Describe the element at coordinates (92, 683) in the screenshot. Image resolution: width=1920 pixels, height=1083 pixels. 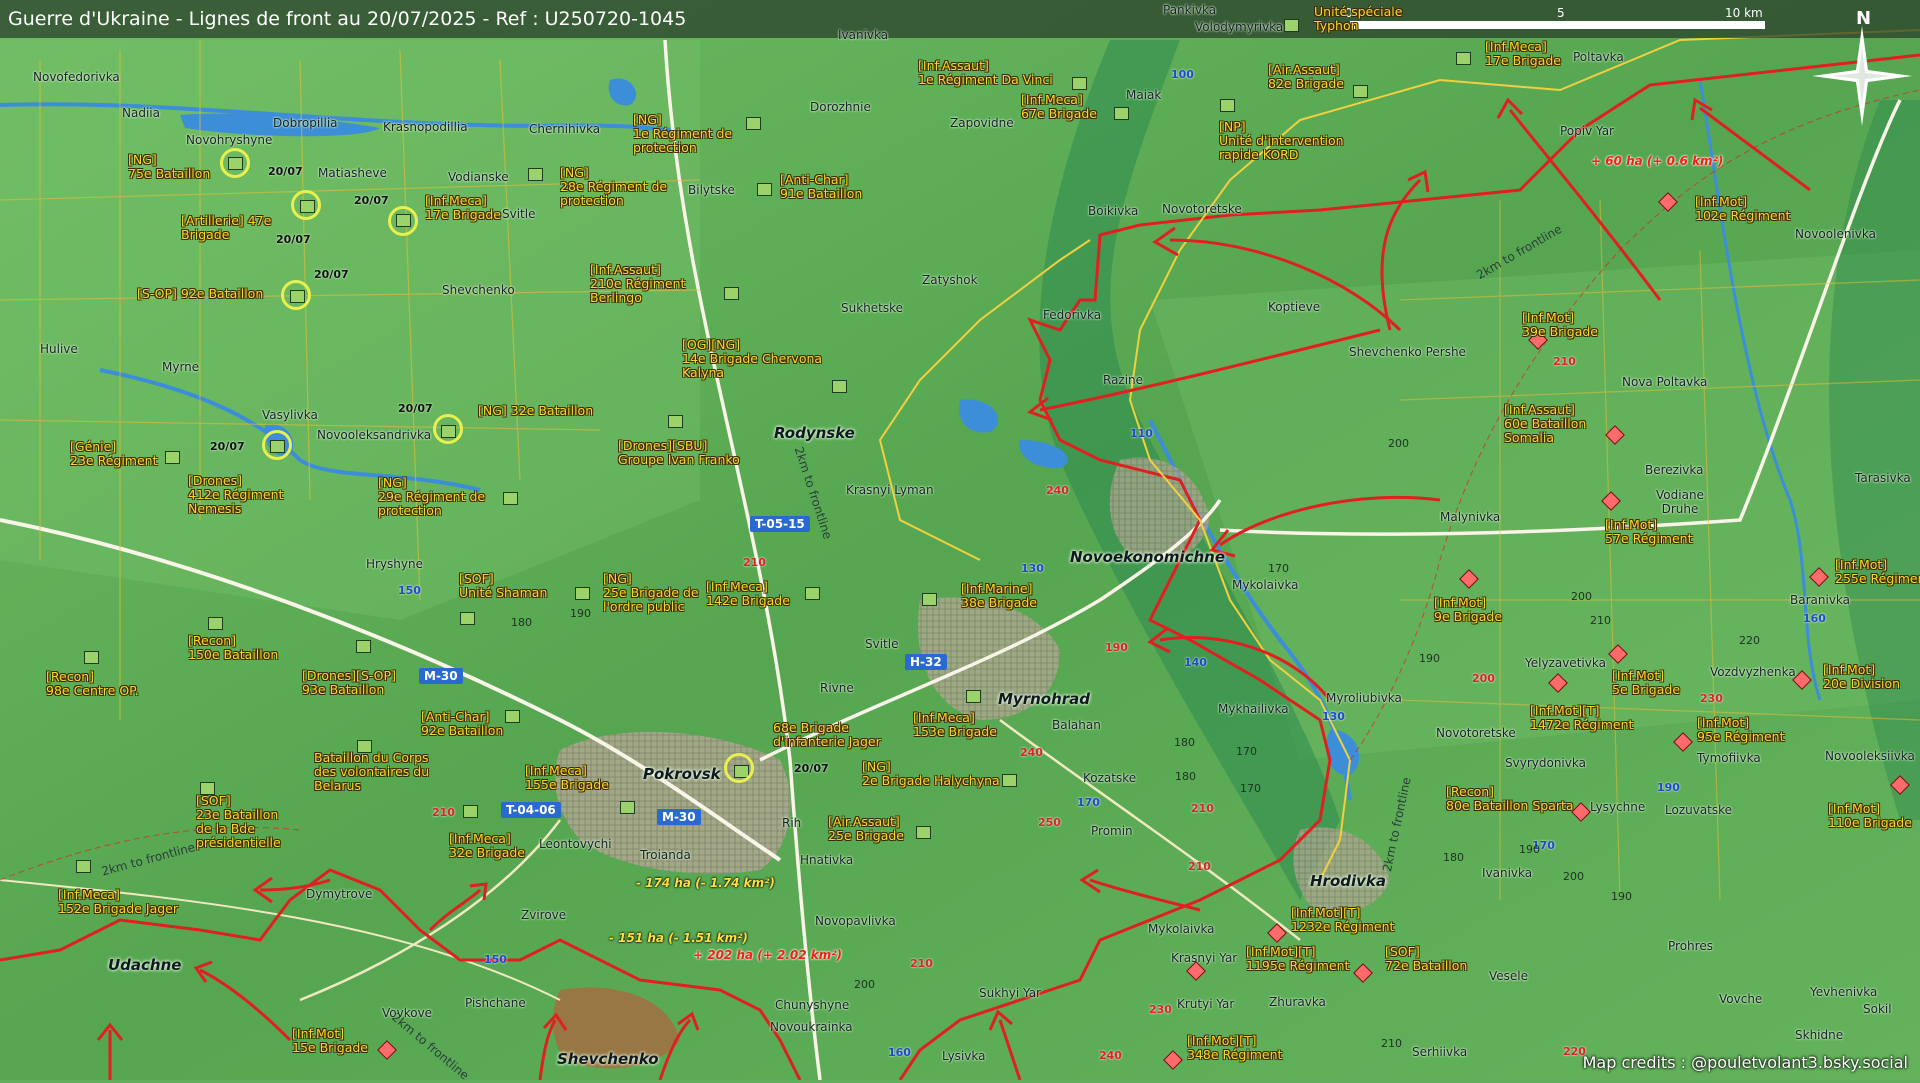
I see `unit-label-ua: [Recon] 98e Centre OP.` at that location.